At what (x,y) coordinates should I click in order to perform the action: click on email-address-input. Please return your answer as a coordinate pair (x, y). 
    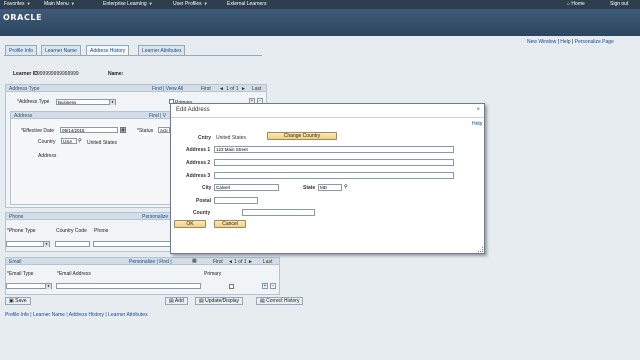
    Looking at the image, I should click on (128, 286).